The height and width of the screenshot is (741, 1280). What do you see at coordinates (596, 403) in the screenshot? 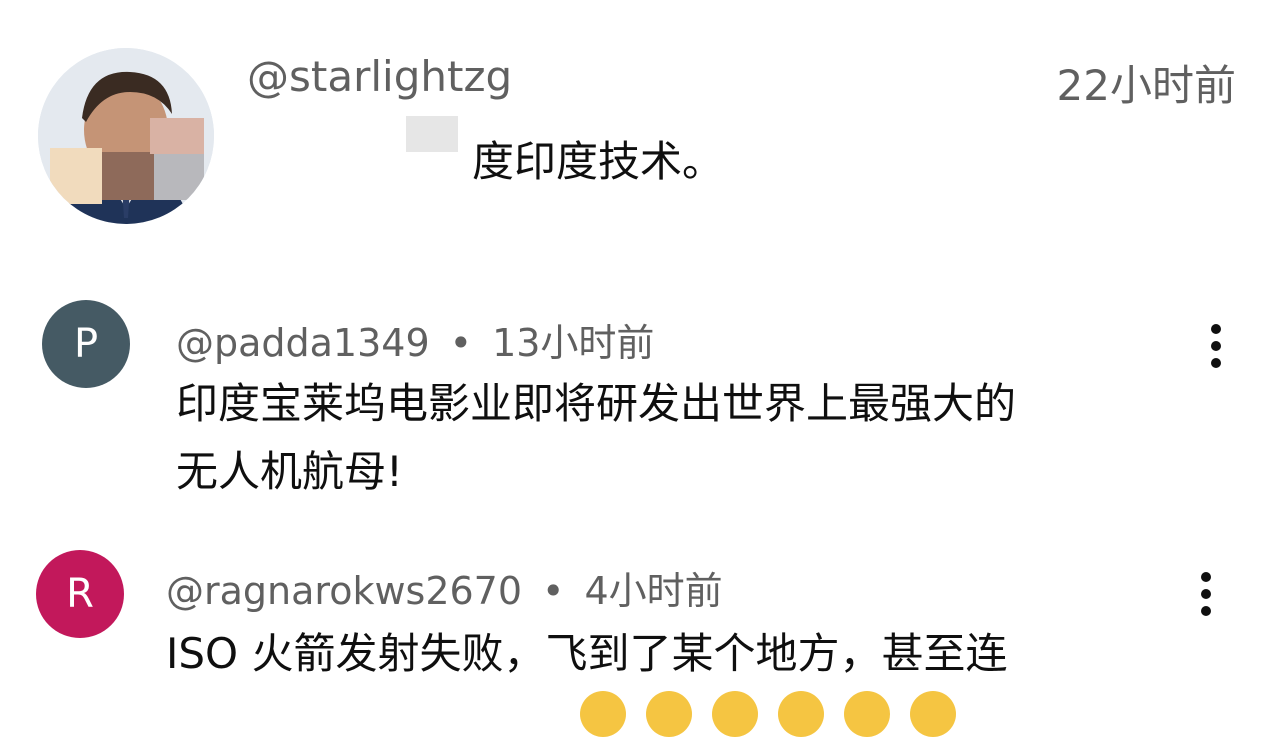
I see `reply-text-line: 印度宝莱坞电影业即将研发出世界上最强大的` at bounding box center [596, 403].